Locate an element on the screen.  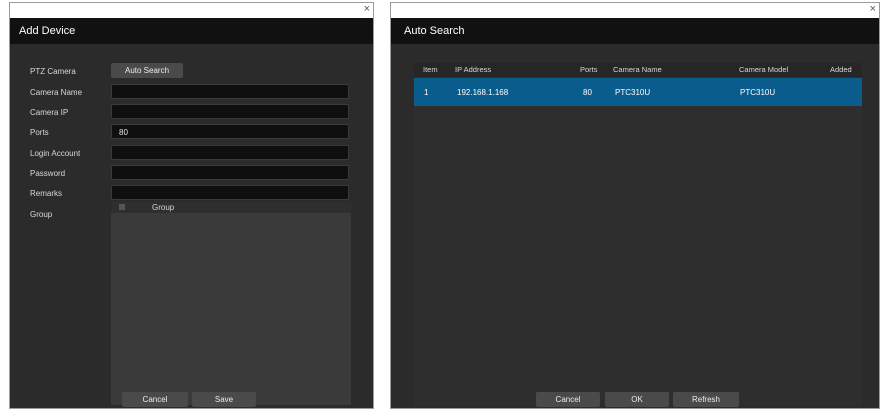
remarks-input is located at coordinates (230, 192).